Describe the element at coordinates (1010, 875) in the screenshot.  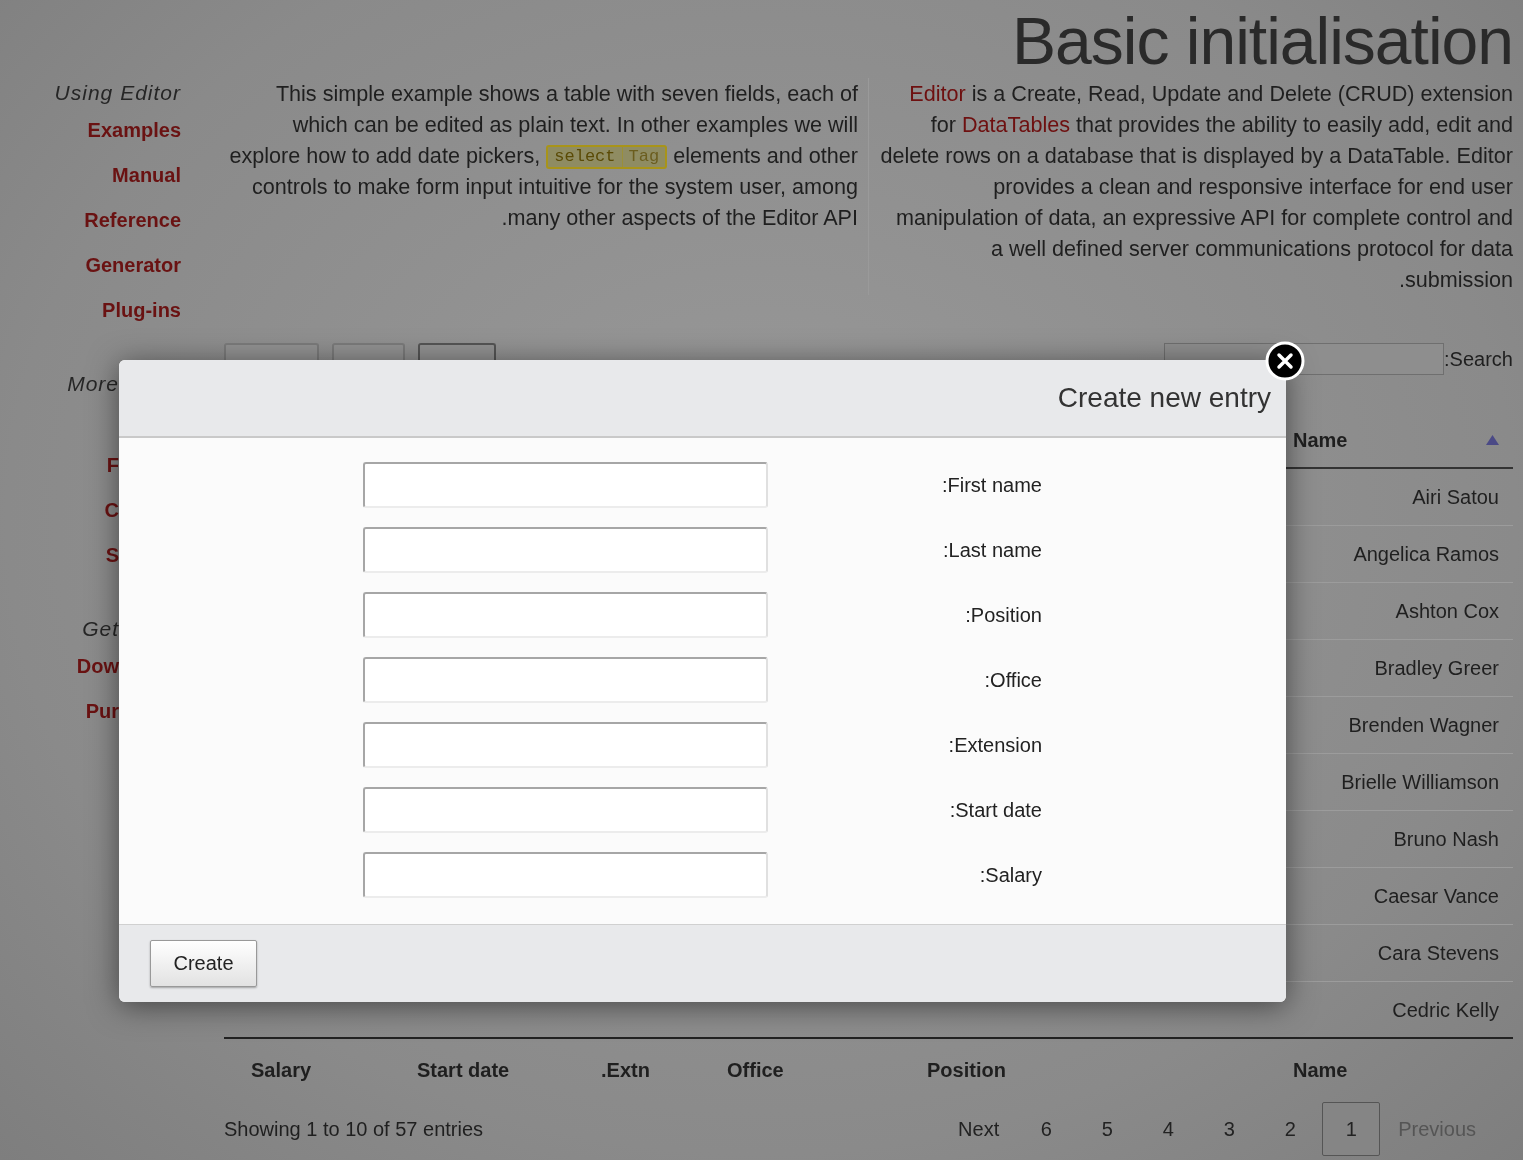
I see `field-label: :Salary` at that location.